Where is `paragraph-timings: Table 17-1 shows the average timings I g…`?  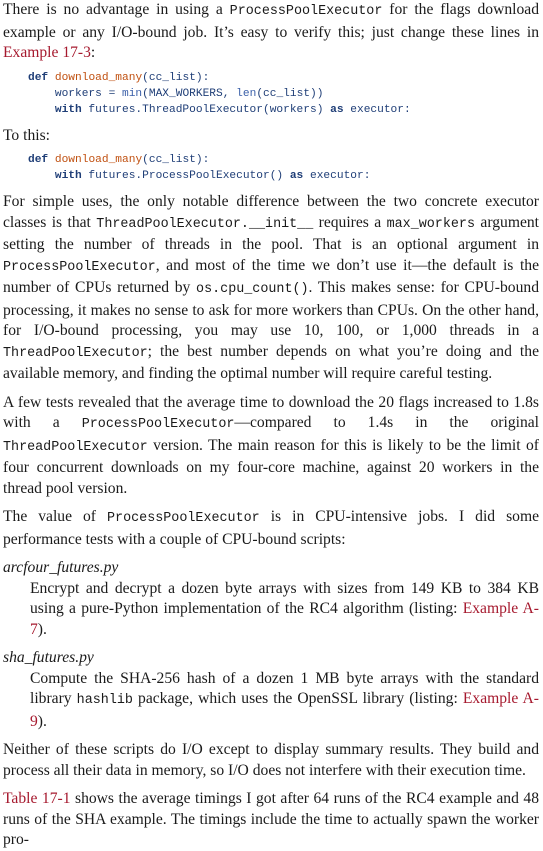
paragraph-timings: Table 17-1 shows the average timings I g… is located at coordinates (271, 820).